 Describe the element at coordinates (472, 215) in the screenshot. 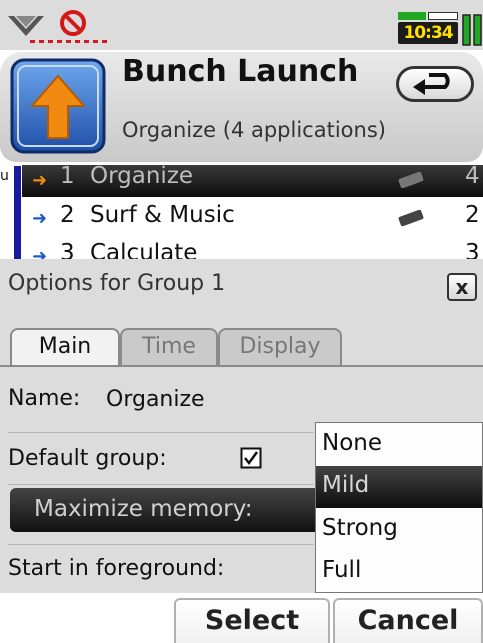

I see `list-item-count: 2` at that location.